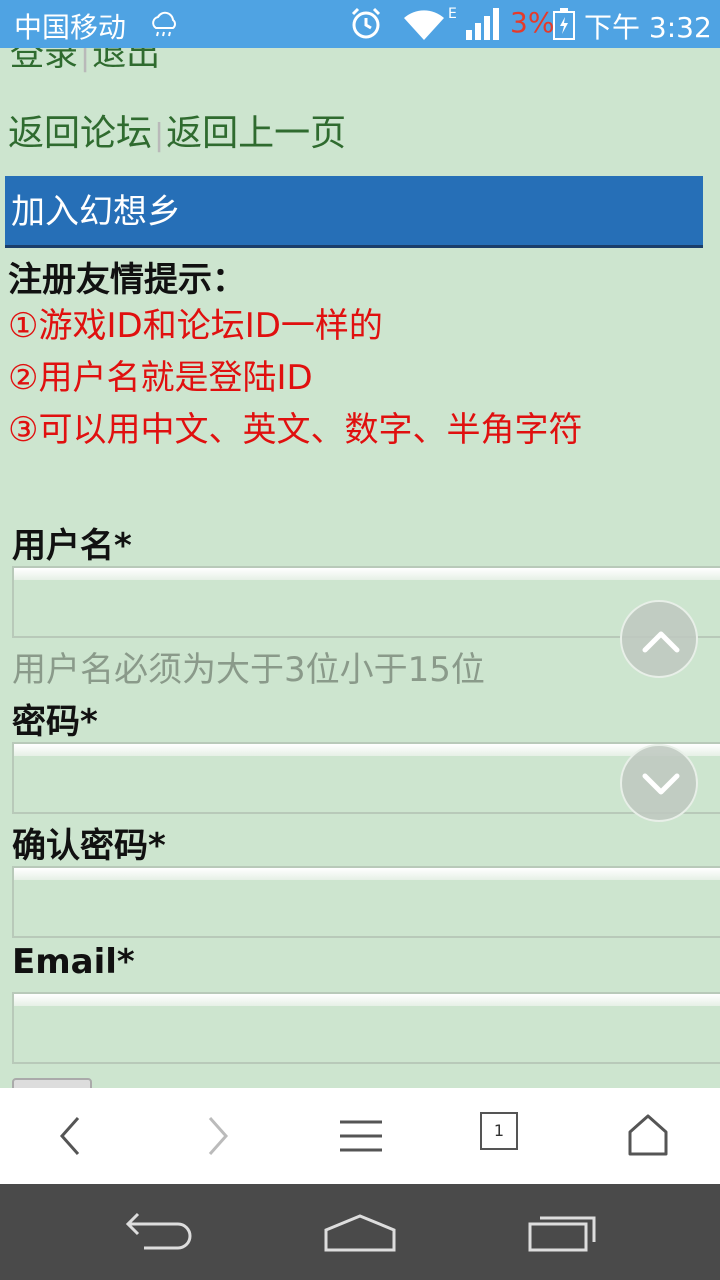 The image size is (720, 1280). I want to click on nav-links: 返回论坛|返回上一页, so click(177, 130).